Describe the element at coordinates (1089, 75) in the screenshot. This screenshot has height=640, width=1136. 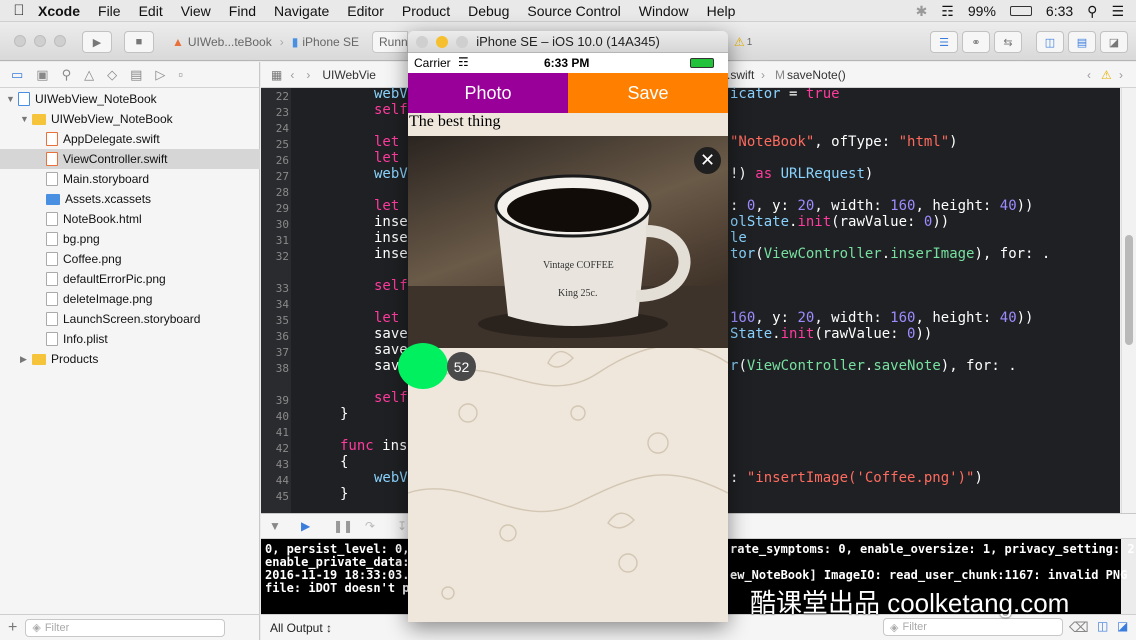
I see `prev-issue-icon: ‹` at that location.